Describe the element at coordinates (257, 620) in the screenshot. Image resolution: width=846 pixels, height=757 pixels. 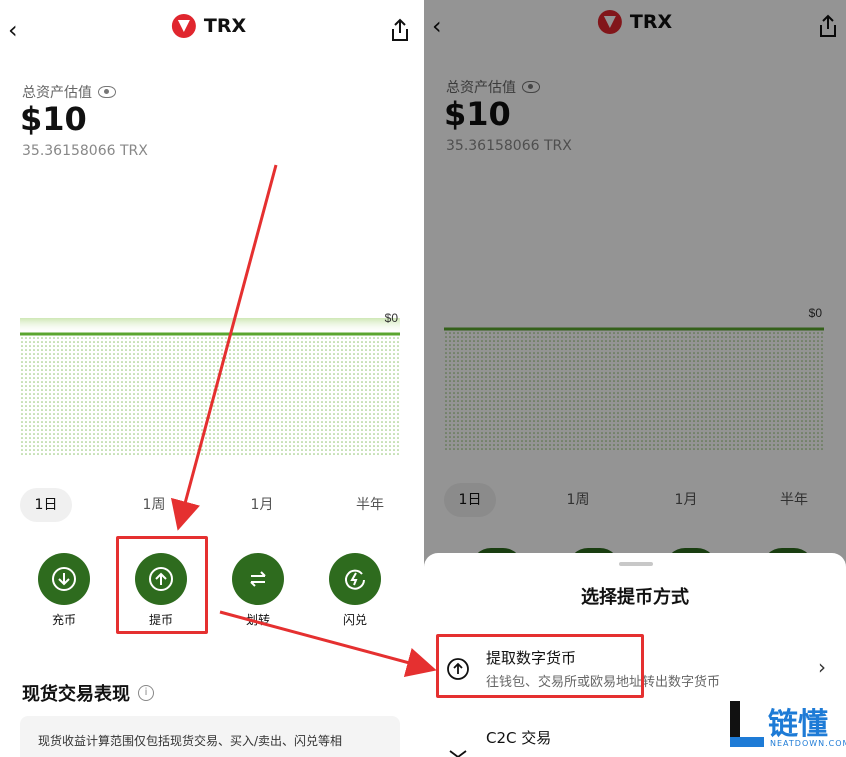
I see `transfer-label: 划转` at that location.